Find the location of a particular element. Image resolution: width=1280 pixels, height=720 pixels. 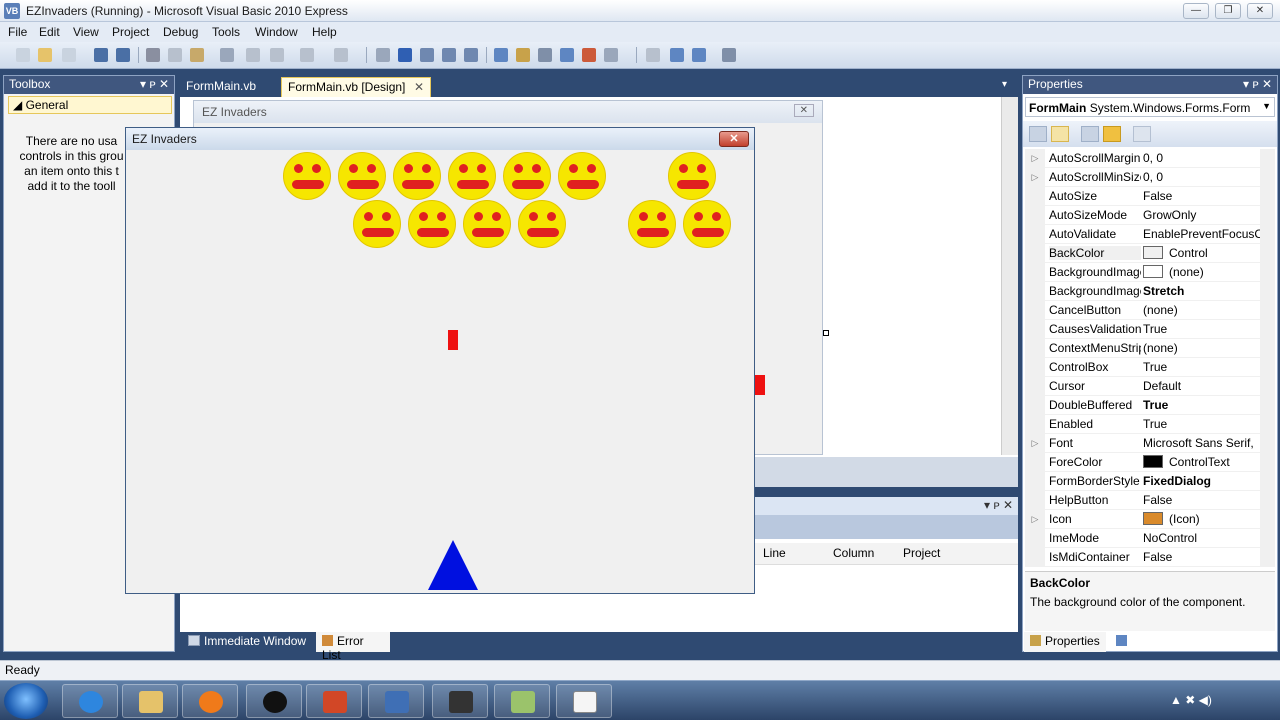

taskbar-visual-basic is located at coordinates (396, 701).